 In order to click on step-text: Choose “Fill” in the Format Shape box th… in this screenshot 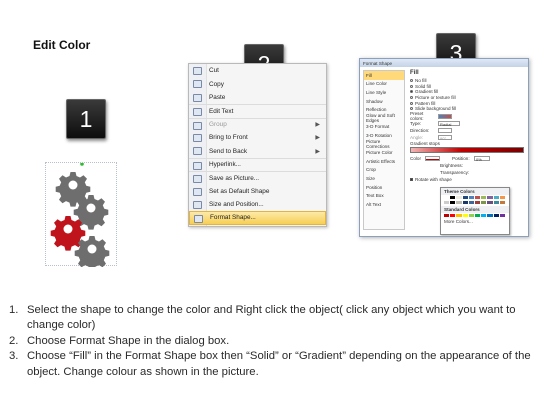, I will do `click(279, 364)`.